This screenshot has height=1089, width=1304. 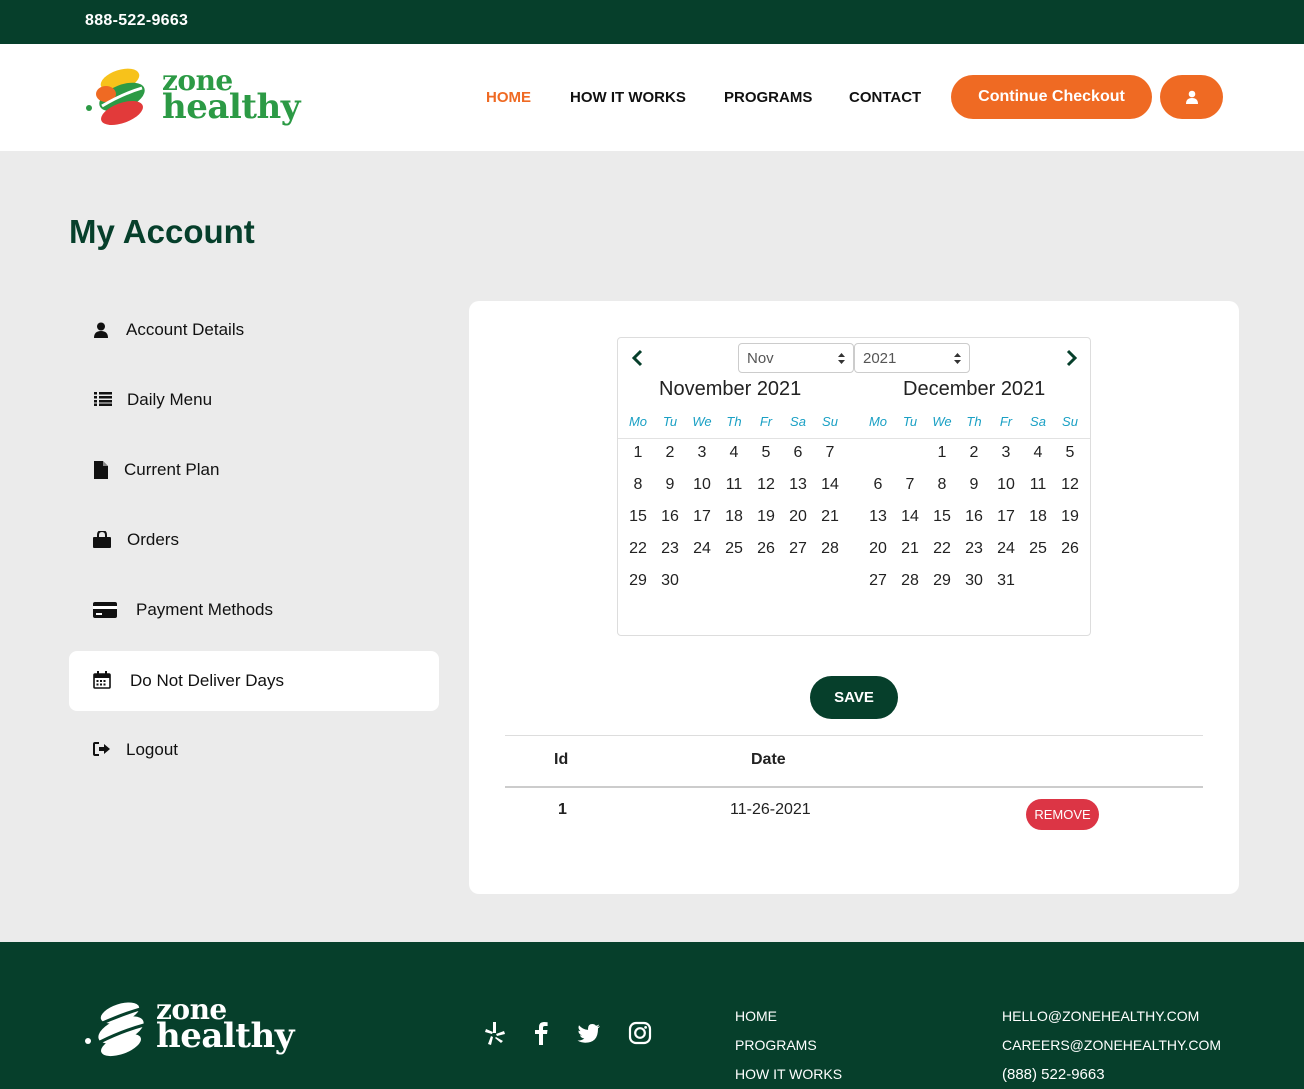 What do you see at coordinates (756, 1016) in the screenshot?
I see `footer-link-home: HOME` at bounding box center [756, 1016].